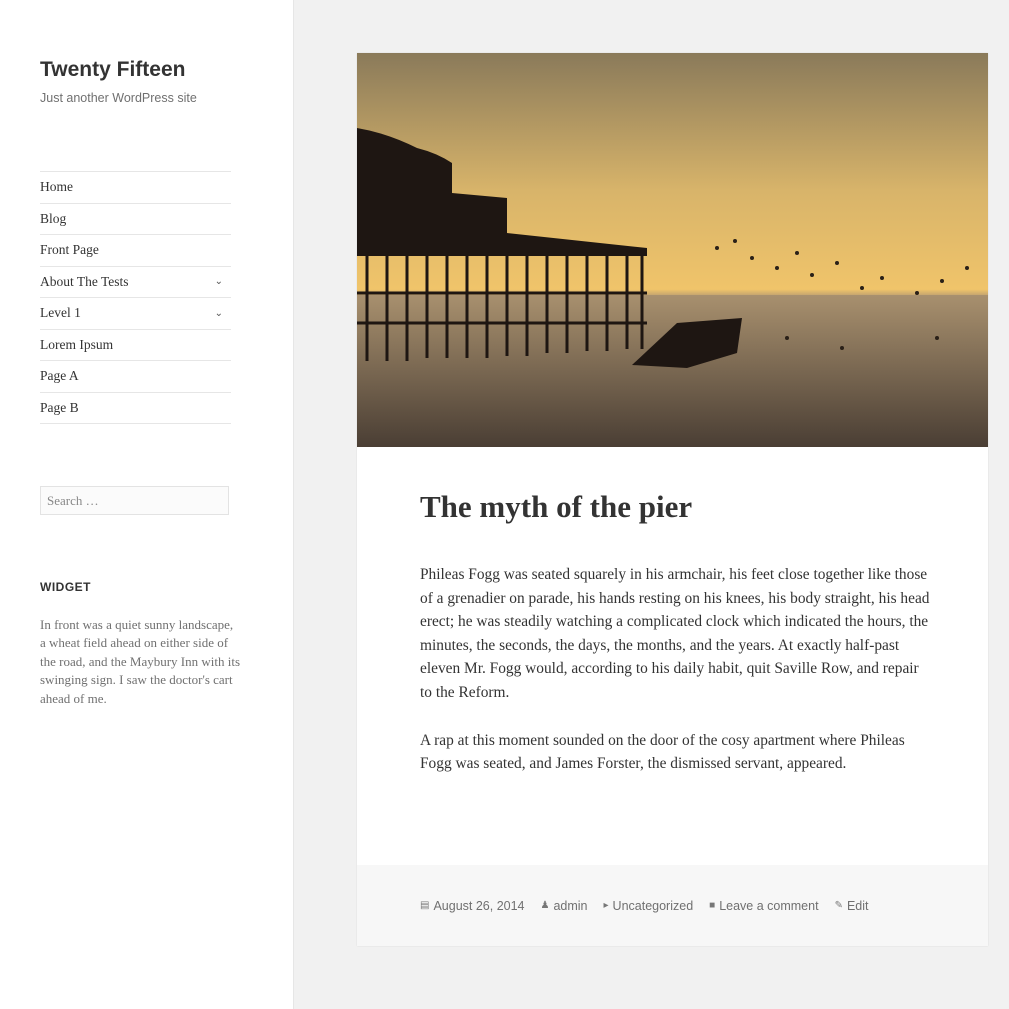 This screenshot has height=1009, width=1009. Describe the element at coordinates (135, 377) in the screenshot. I see `nav-item-page-a: Page A` at that location.